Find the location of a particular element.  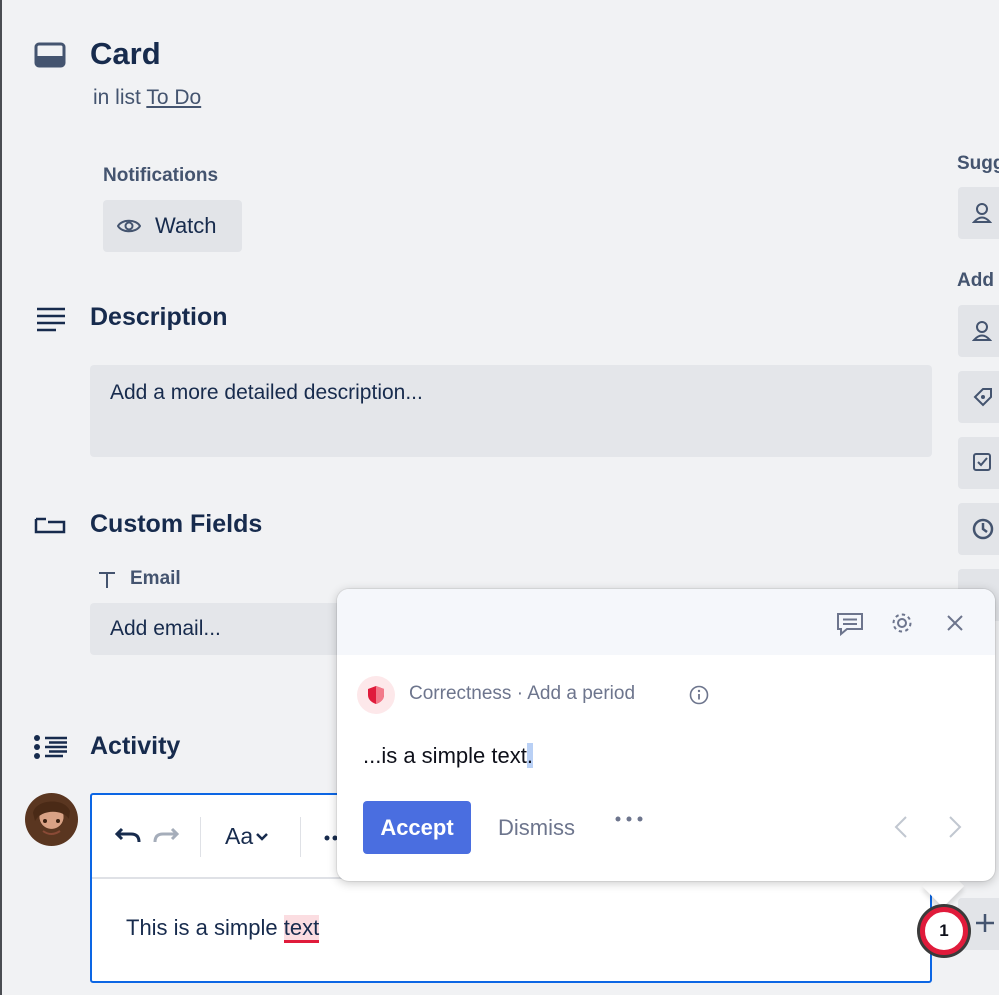

custom-fields-title: Custom Fields is located at coordinates (176, 524).